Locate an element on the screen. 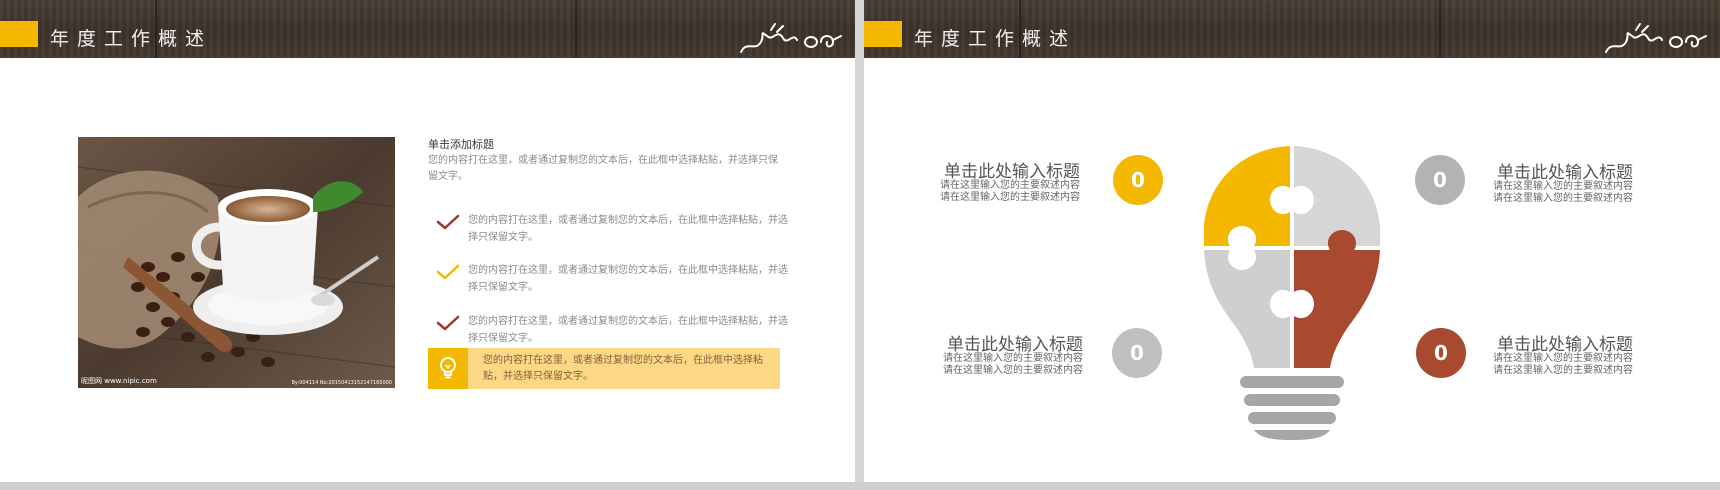 This screenshot has height=490, width=1720. bulb-piece-bottom-left is located at coordinates (1247, 309).